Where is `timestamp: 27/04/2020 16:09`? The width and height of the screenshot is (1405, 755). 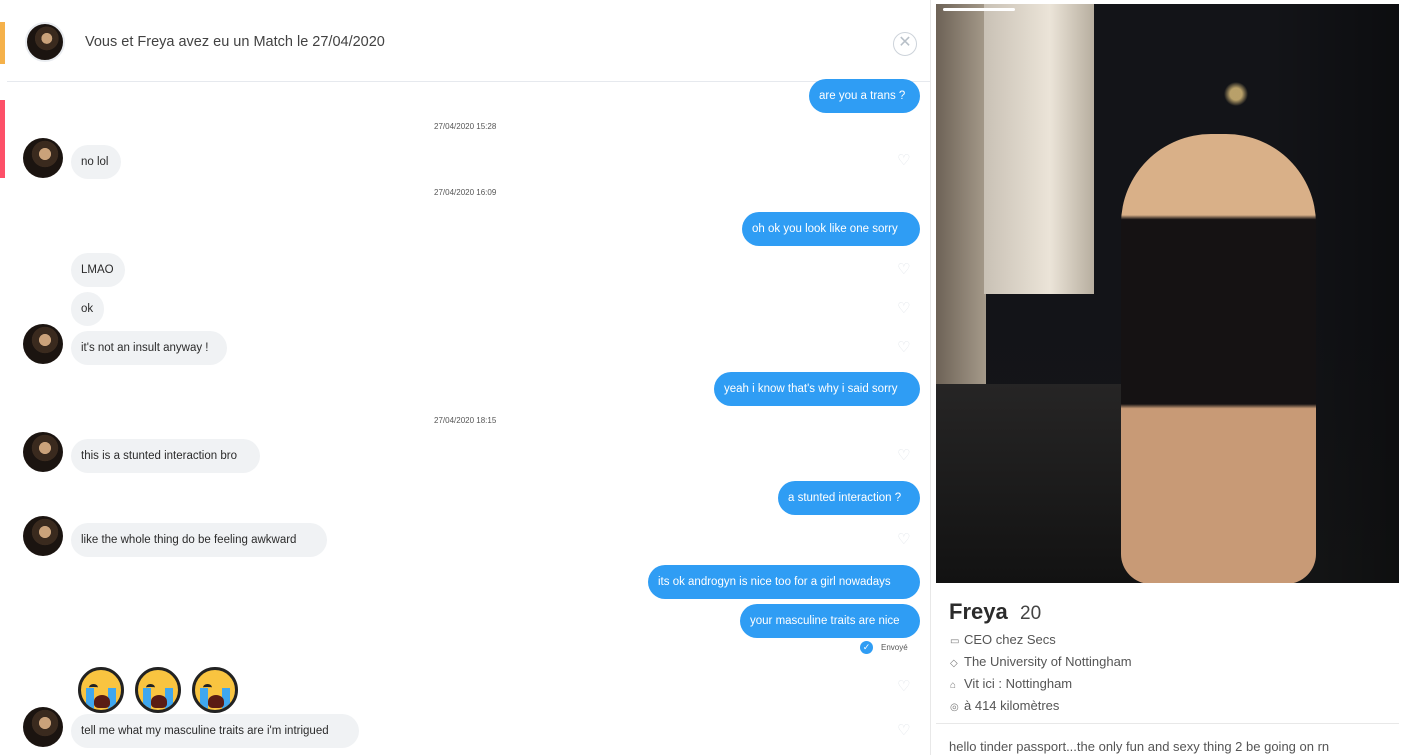
timestamp: 27/04/2020 16:09 is located at coordinates (465, 192).